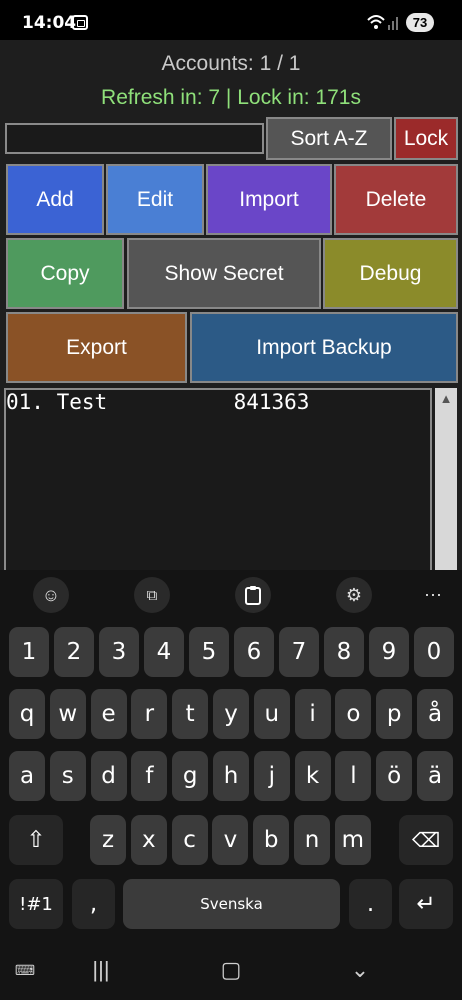 The height and width of the screenshot is (1000, 462). Describe the element at coordinates (231, 904) in the screenshot. I see `space-key: Svenska` at that location.